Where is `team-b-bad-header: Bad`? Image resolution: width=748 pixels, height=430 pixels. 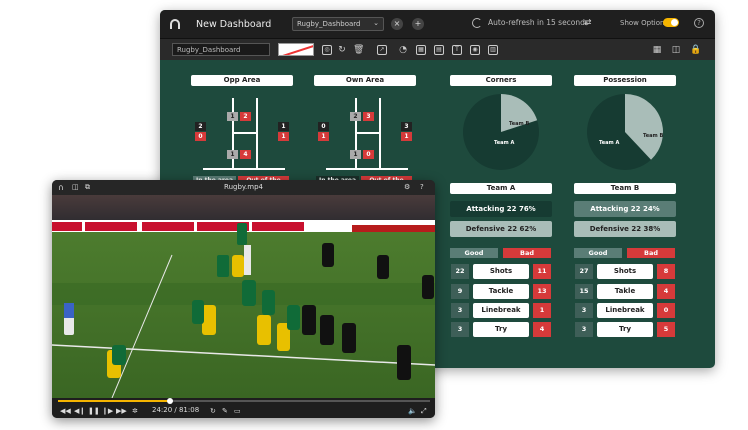
team-b-bad-header: Bad is located at coordinates (651, 253).